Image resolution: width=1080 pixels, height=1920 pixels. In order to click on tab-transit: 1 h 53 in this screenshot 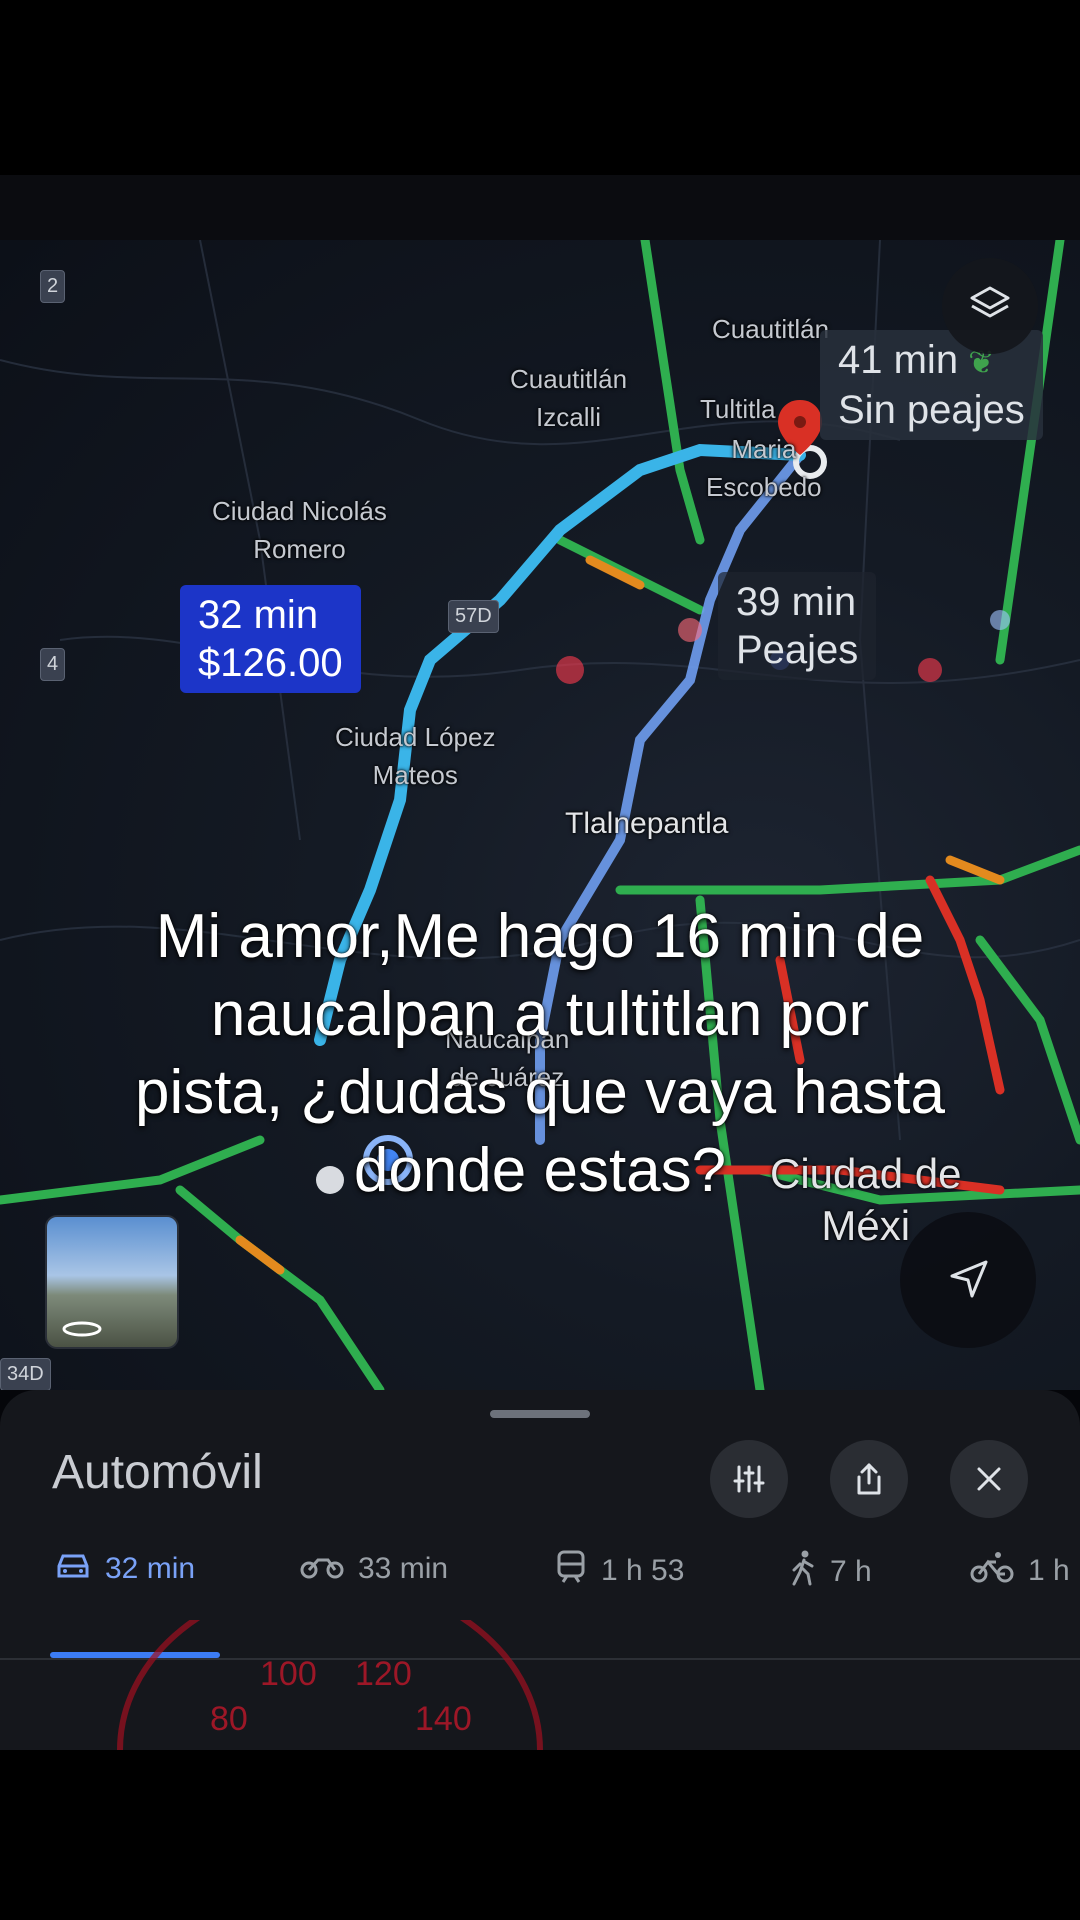, I will do `click(619, 1571)`.